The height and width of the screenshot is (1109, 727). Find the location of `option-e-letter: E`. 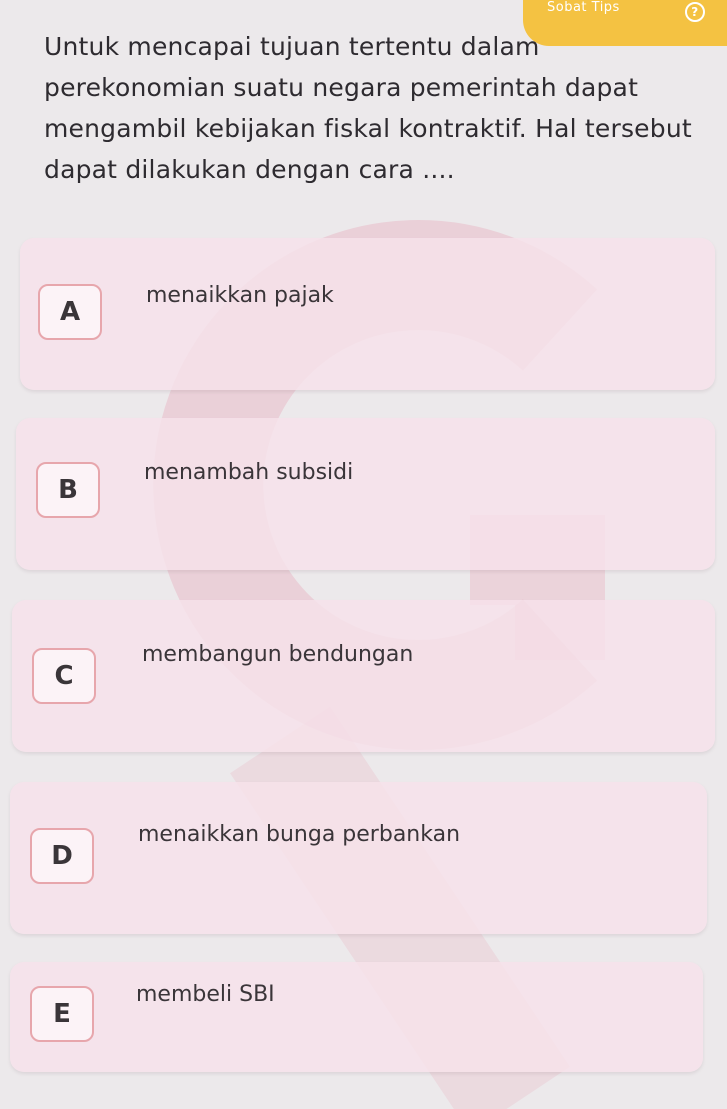

option-e-letter: E is located at coordinates (62, 1014).